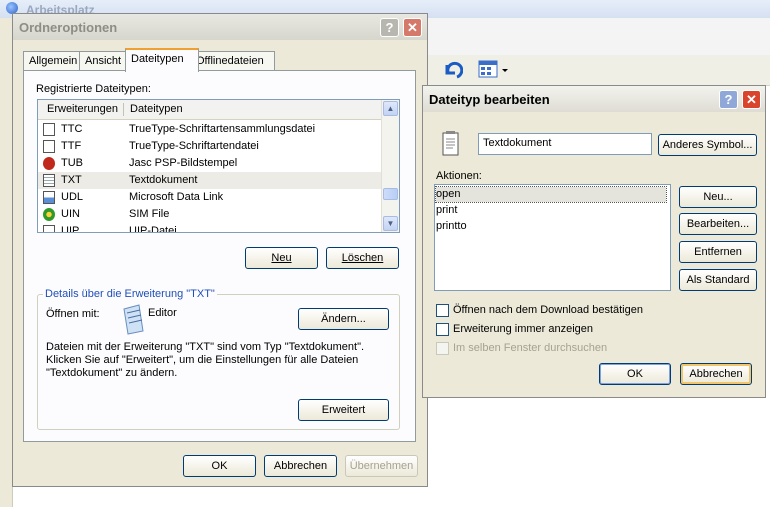 The height and width of the screenshot is (507, 770). What do you see at coordinates (73, 314) in the screenshot?
I see `open-with-label: Öffnen mit:` at bounding box center [73, 314].